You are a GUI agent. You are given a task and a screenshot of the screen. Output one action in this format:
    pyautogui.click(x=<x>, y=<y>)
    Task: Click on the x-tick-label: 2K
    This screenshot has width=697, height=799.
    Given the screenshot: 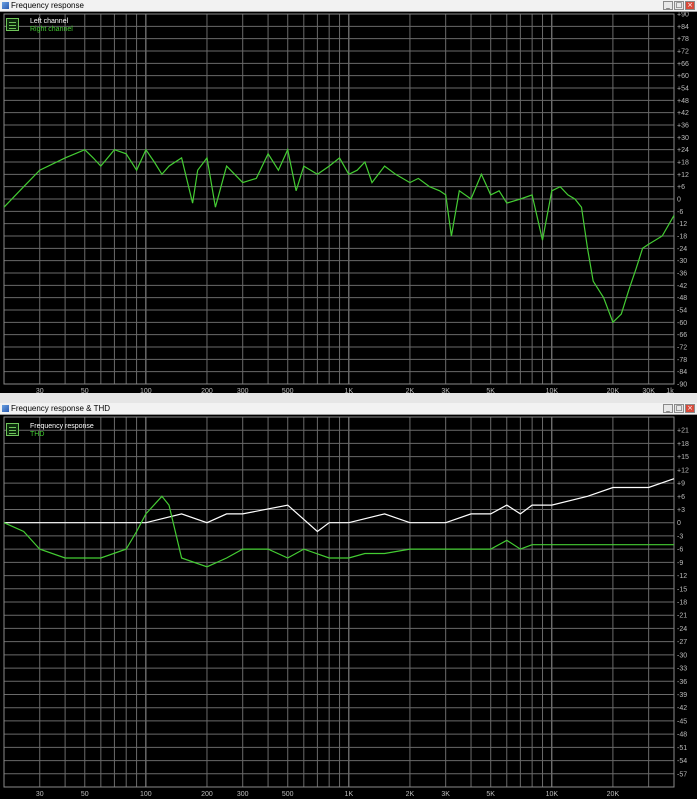 What is the action you would take?
    pyautogui.click(x=410, y=794)
    